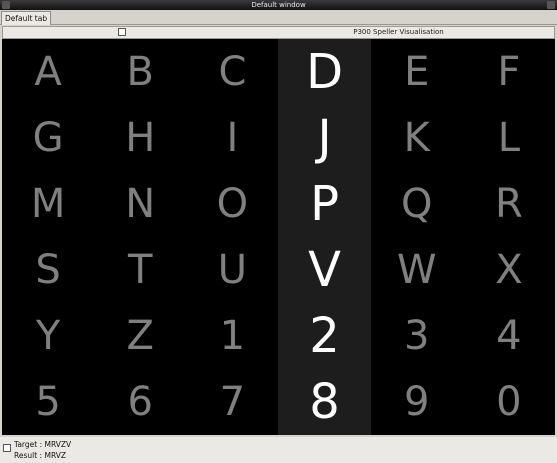 This screenshot has width=557, height=463. I want to click on speller-cell-r: R, so click(509, 204).